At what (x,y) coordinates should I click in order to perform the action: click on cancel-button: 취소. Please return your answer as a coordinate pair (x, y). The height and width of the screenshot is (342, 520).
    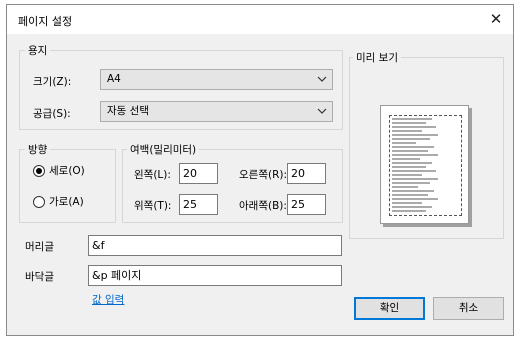
    Looking at the image, I should click on (468, 308).